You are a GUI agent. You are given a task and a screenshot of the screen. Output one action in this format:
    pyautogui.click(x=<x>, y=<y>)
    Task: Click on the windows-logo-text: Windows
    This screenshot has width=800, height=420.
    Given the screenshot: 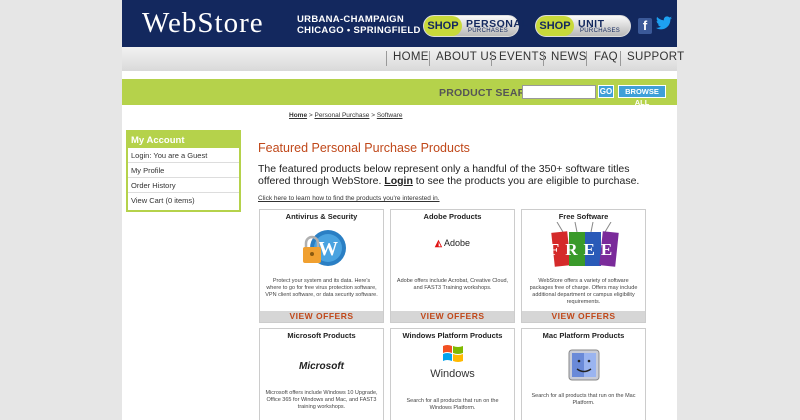 What is the action you would take?
    pyautogui.click(x=452, y=374)
    